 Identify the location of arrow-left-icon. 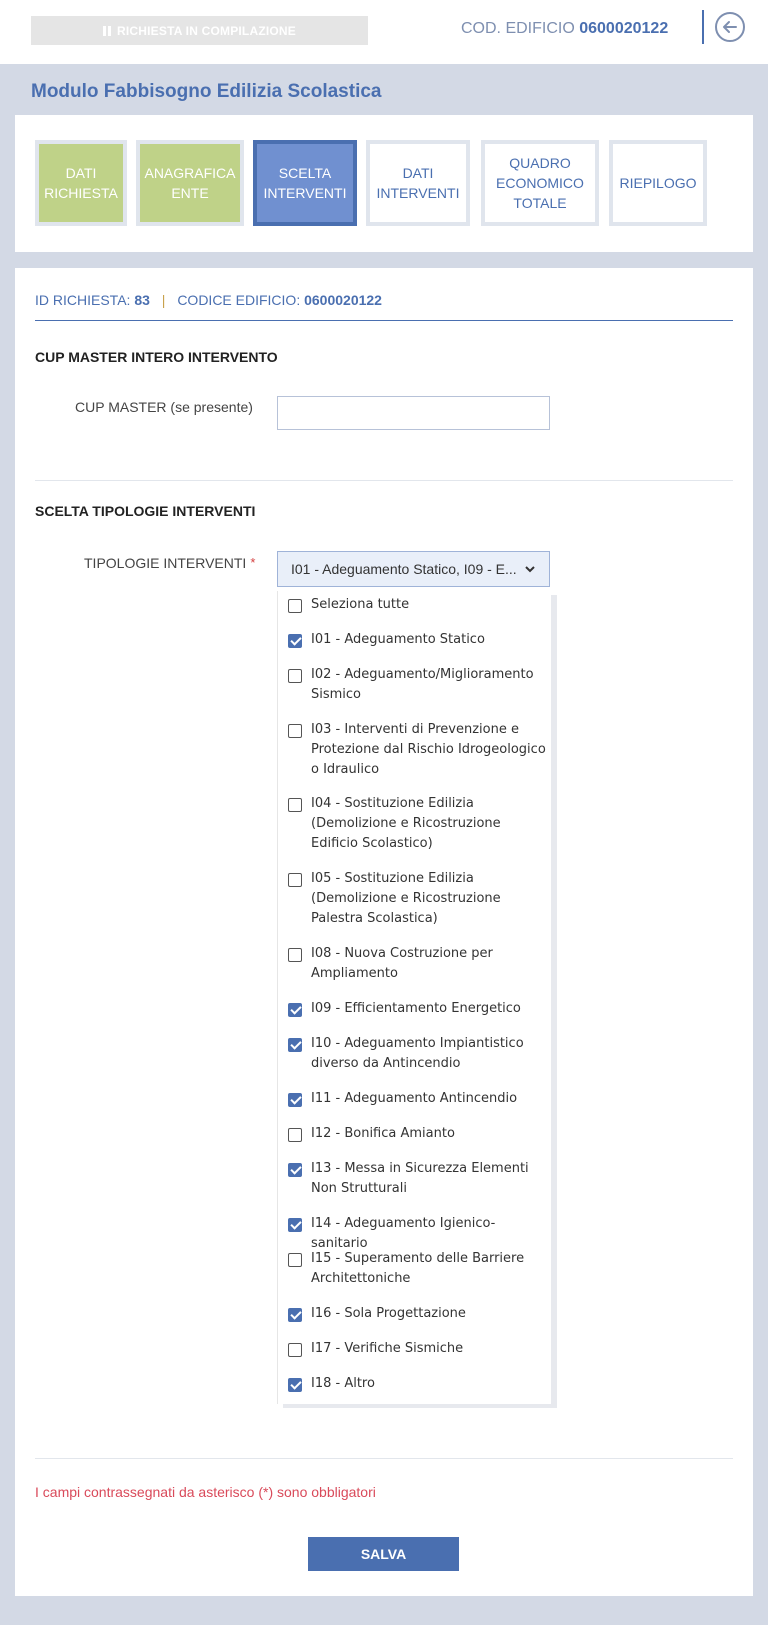
(730, 27).